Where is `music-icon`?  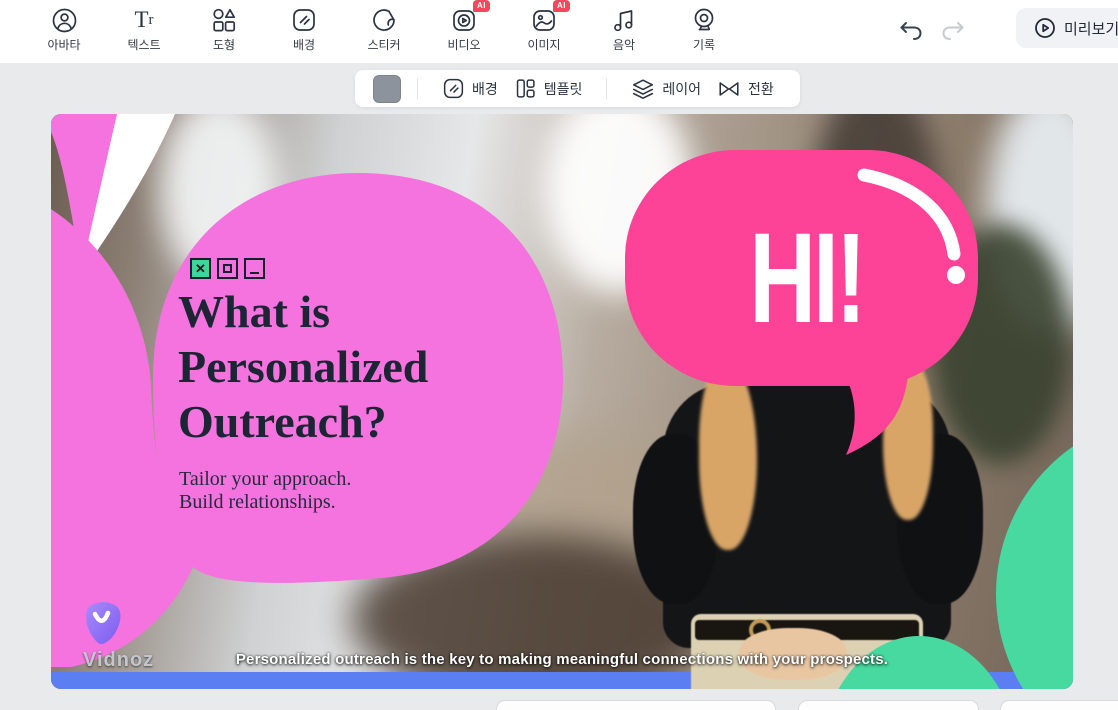 music-icon is located at coordinates (624, 20).